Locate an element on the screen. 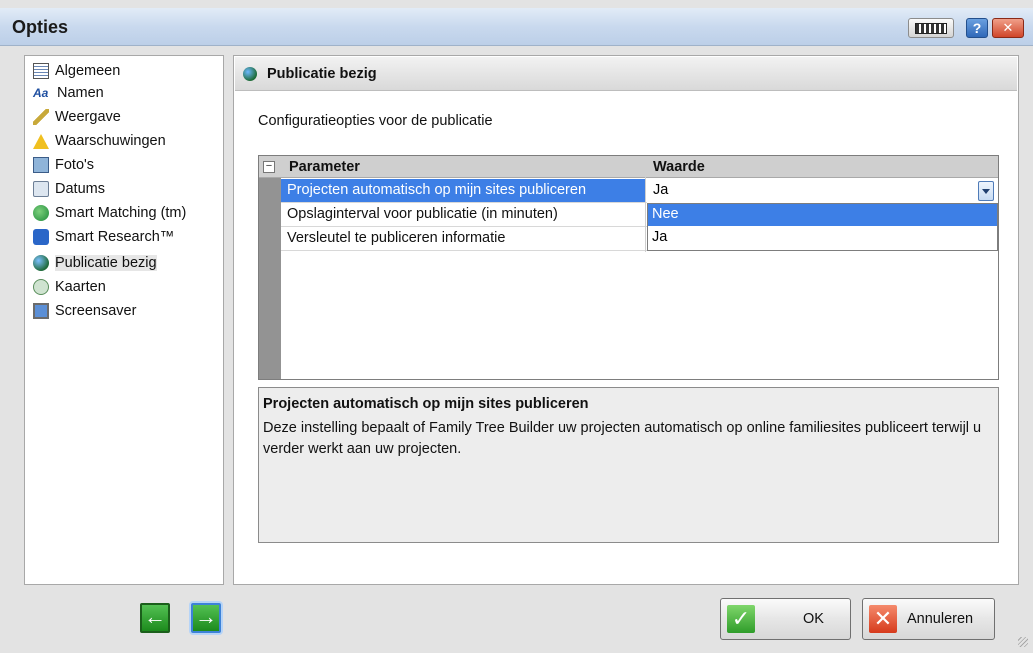  sidebar-item-label: Algemeen is located at coordinates (88, 71).